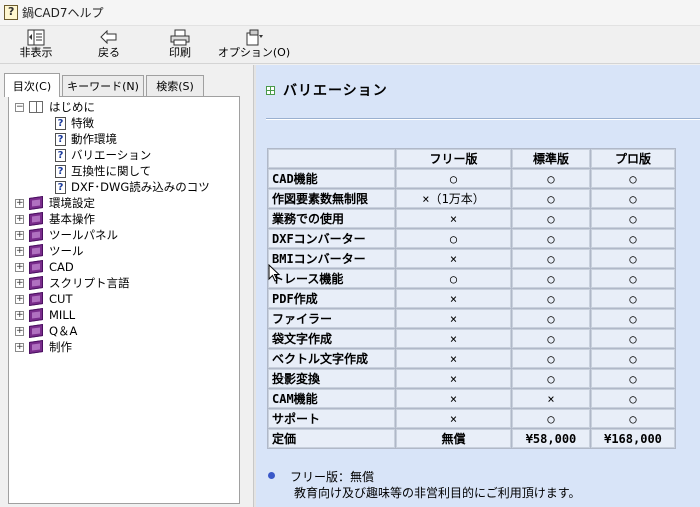 This screenshot has width=700, height=507. Describe the element at coordinates (335, 91) in the screenshot. I see `page-title: バリエーション` at that location.